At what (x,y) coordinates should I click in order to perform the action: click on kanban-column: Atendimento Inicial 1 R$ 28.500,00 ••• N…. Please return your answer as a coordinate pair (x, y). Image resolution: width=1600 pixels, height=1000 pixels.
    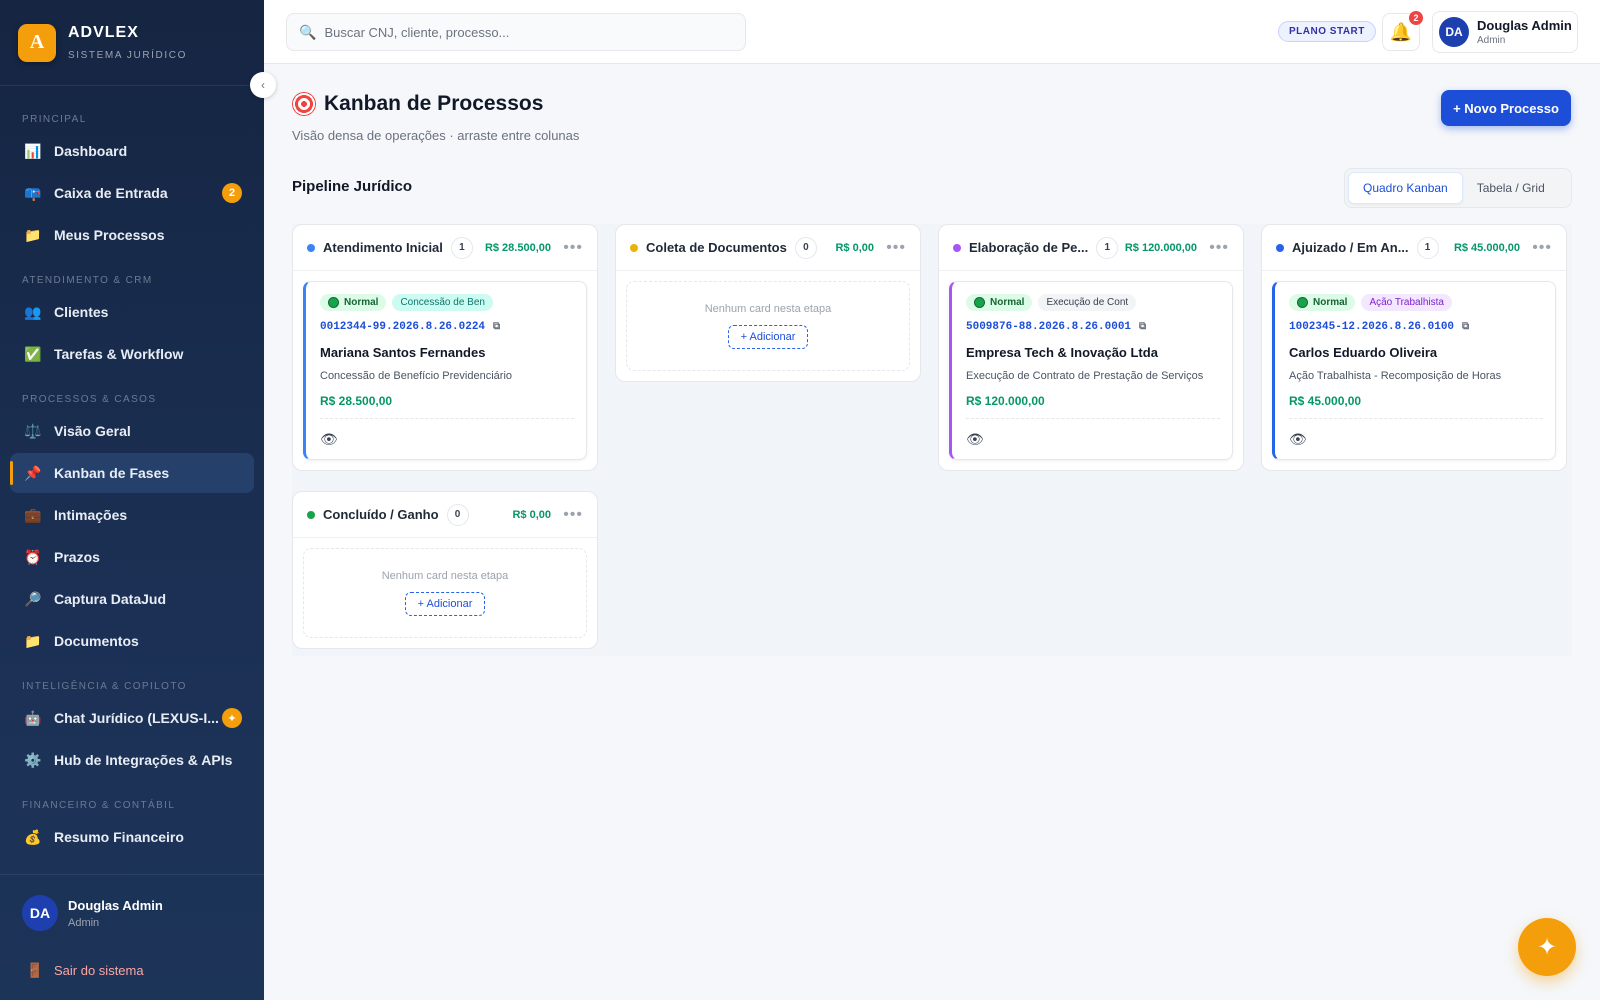
    Looking at the image, I should click on (445, 347).